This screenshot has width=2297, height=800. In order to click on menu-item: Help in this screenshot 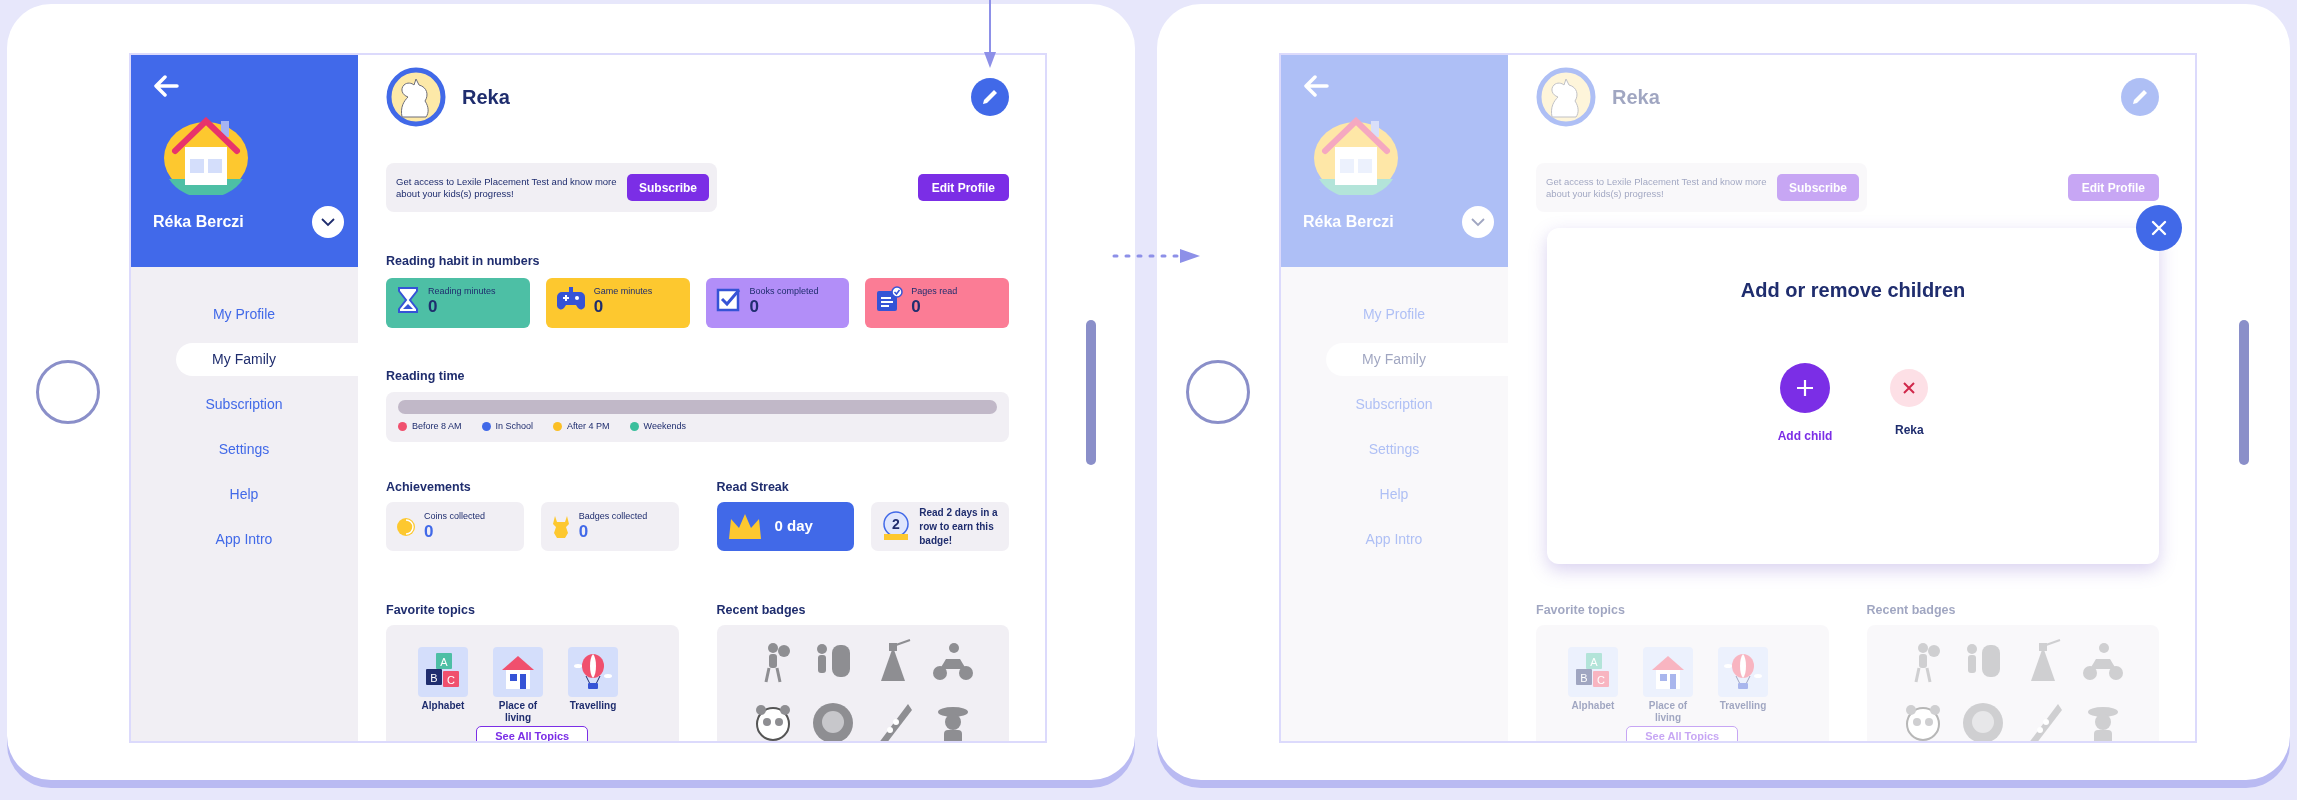, I will do `click(267, 494)`.